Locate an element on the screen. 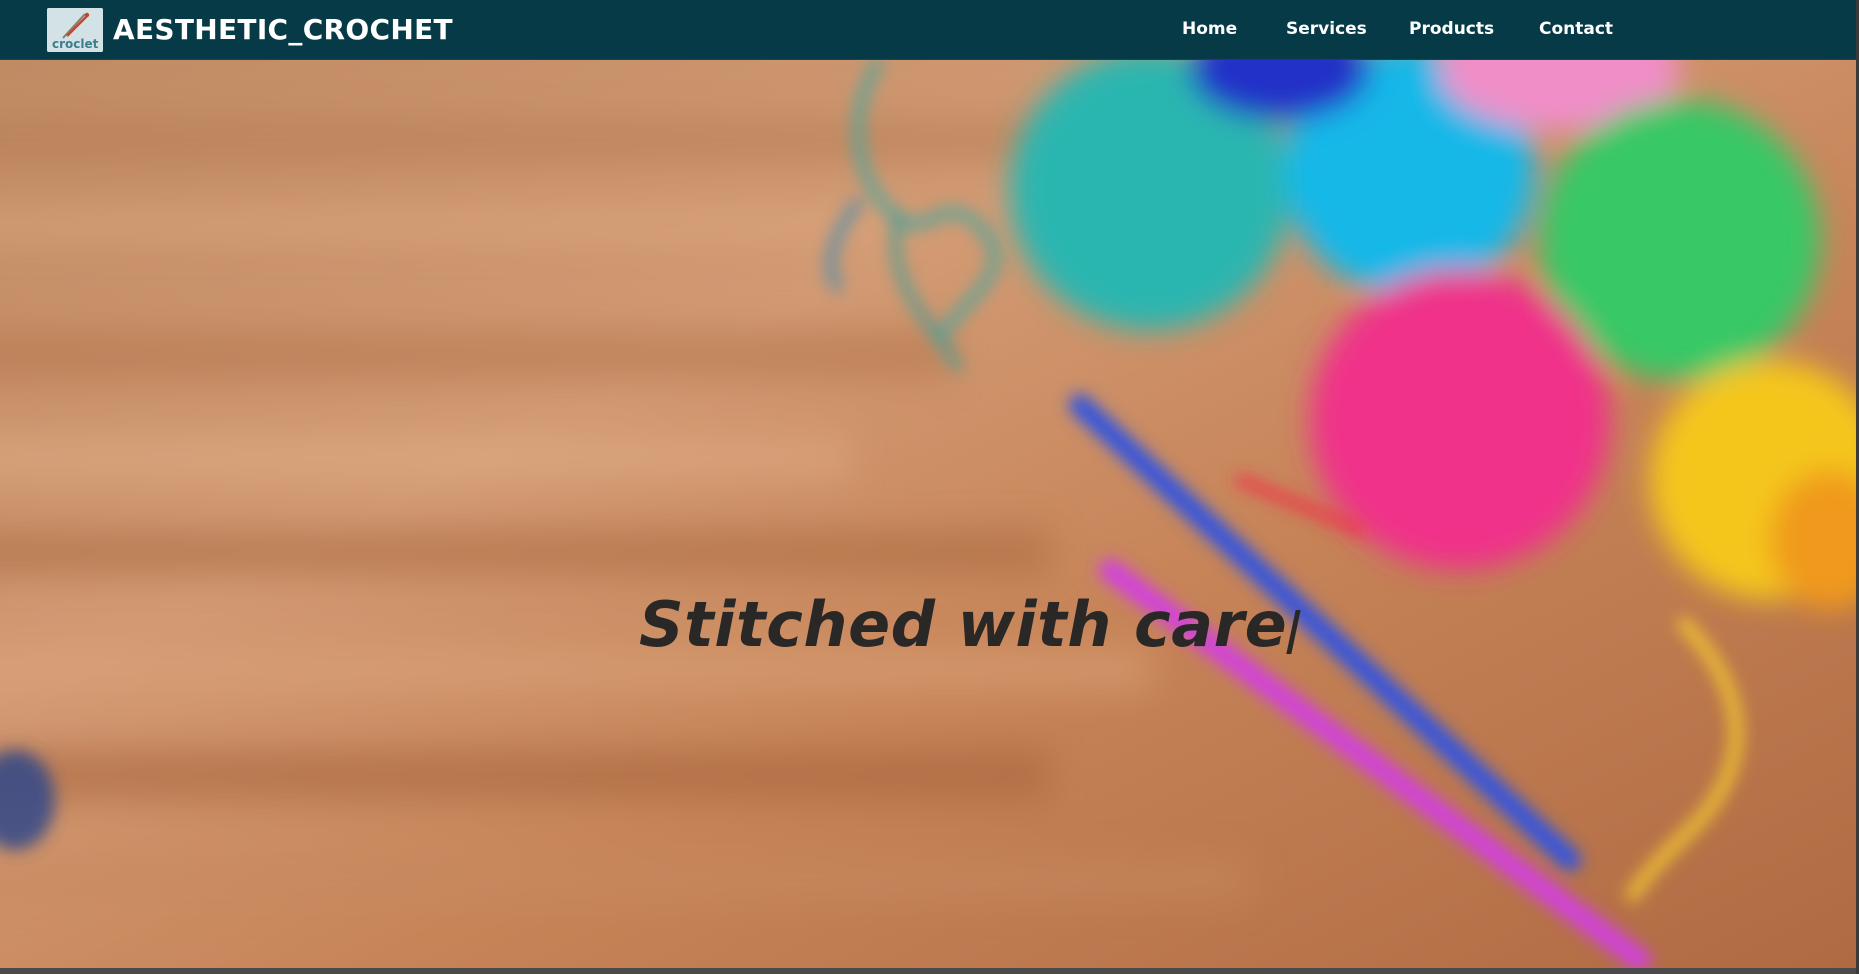 The height and width of the screenshot is (974, 1859). bottom-strip is located at coordinates (929, 971).